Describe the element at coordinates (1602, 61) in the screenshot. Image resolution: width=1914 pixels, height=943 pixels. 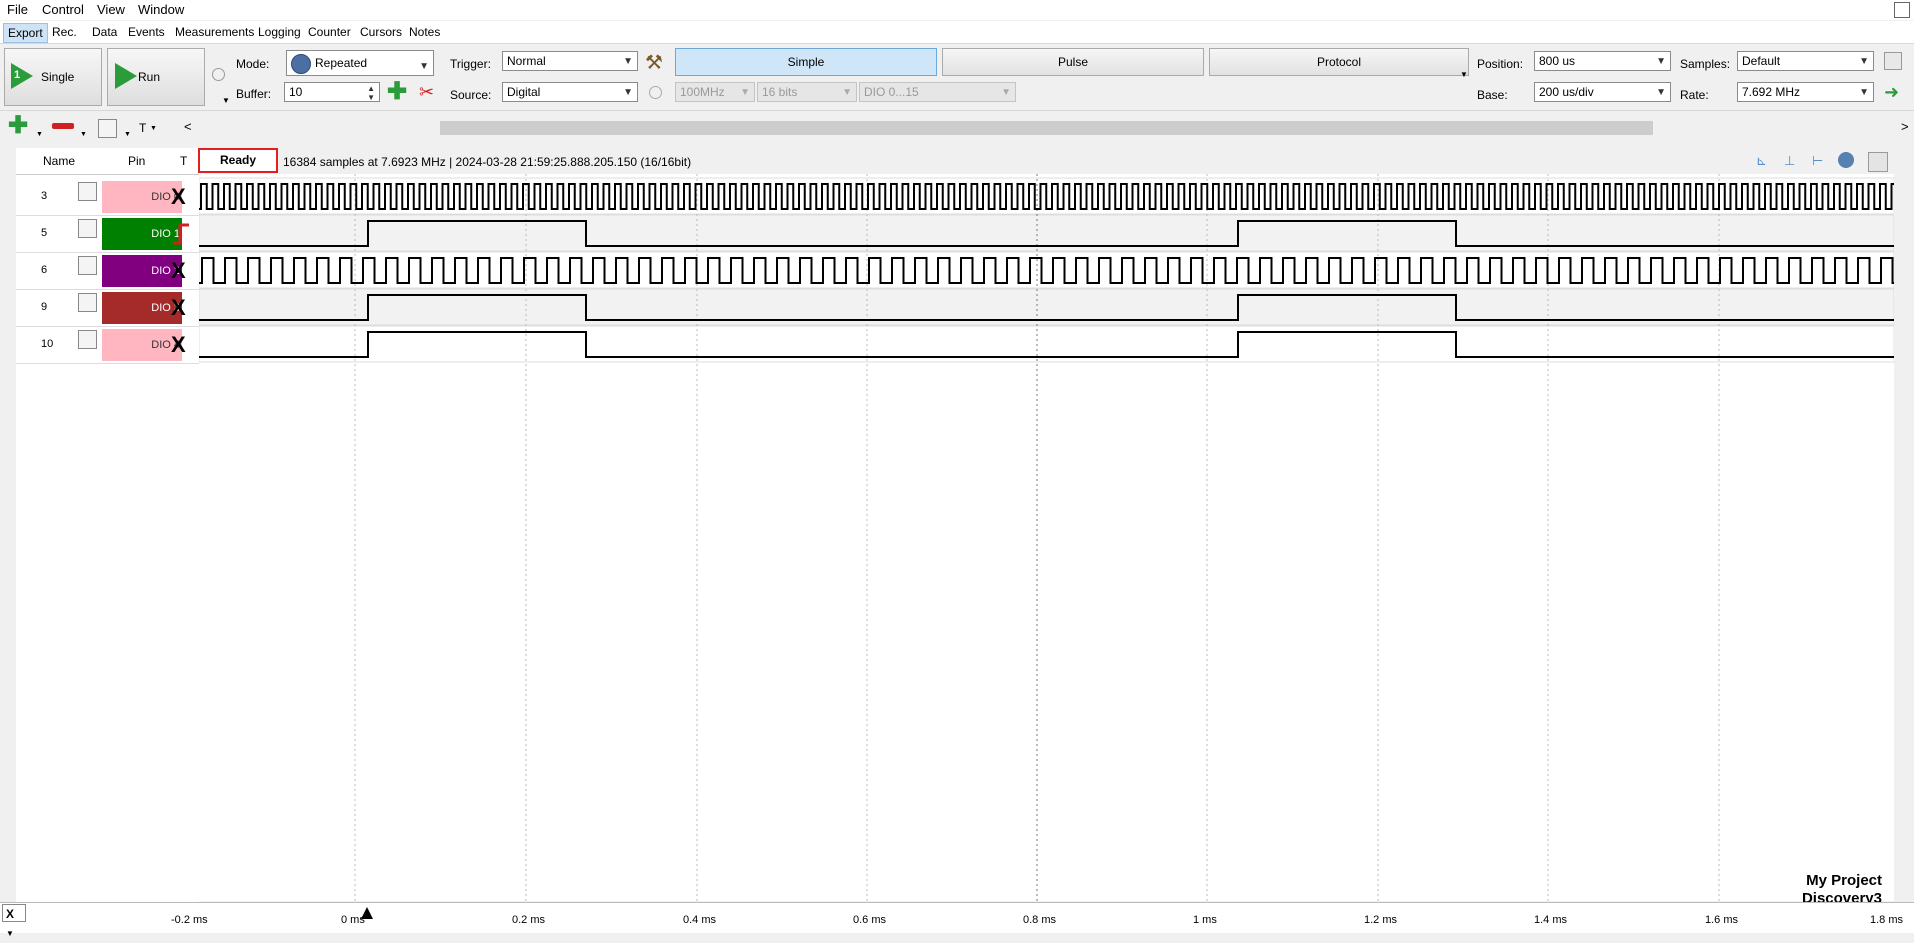
I see `position-select: 800 us ▼` at that location.